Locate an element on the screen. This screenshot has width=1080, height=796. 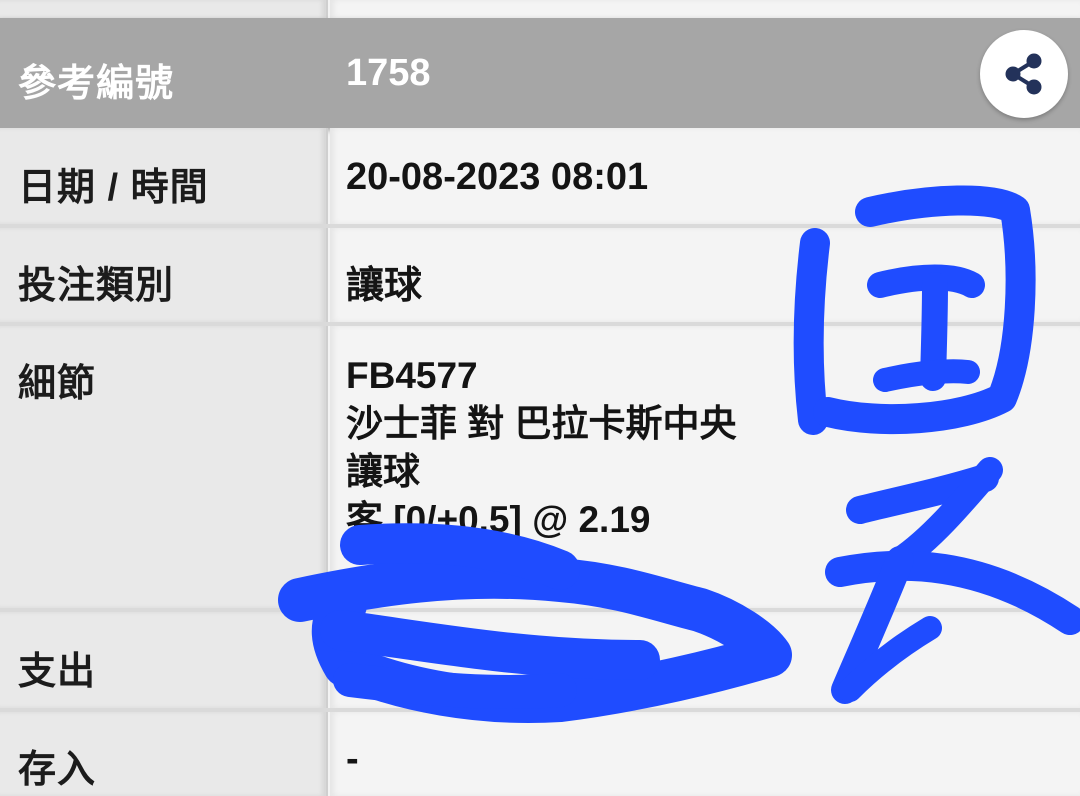
bet-type-label-cell: 投注類別 is located at coordinates (164, 275).